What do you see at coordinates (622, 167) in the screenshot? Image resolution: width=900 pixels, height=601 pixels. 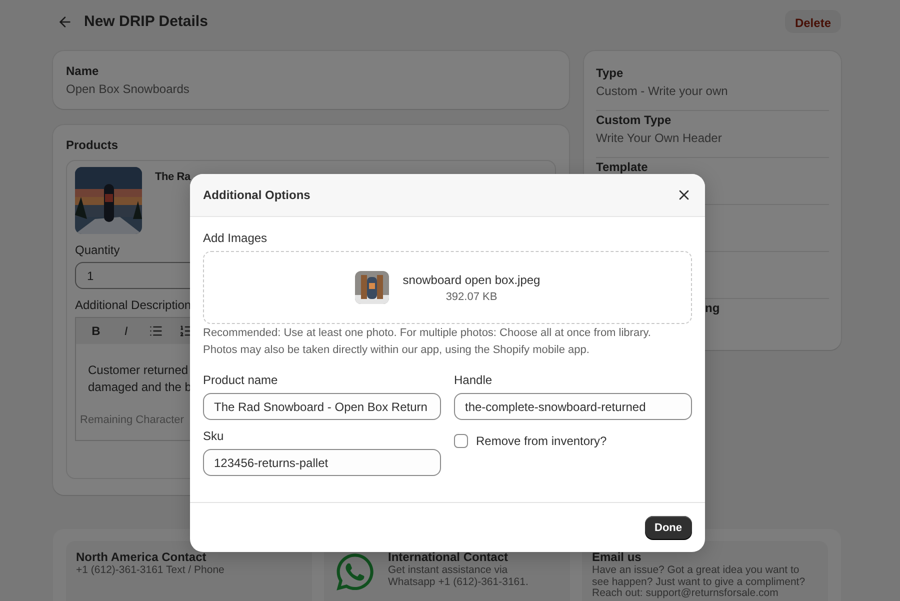 I see `field-label: Template` at bounding box center [622, 167].